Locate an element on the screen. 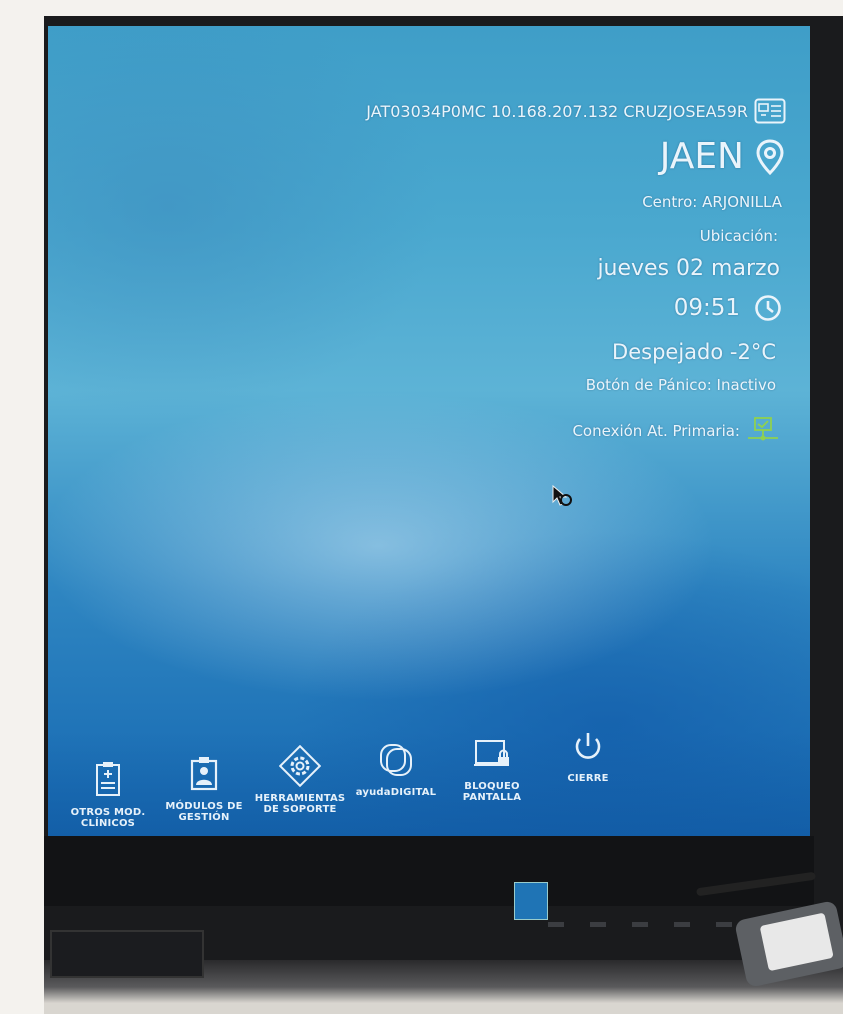  help-digital-icon is located at coordinates (396, 760).